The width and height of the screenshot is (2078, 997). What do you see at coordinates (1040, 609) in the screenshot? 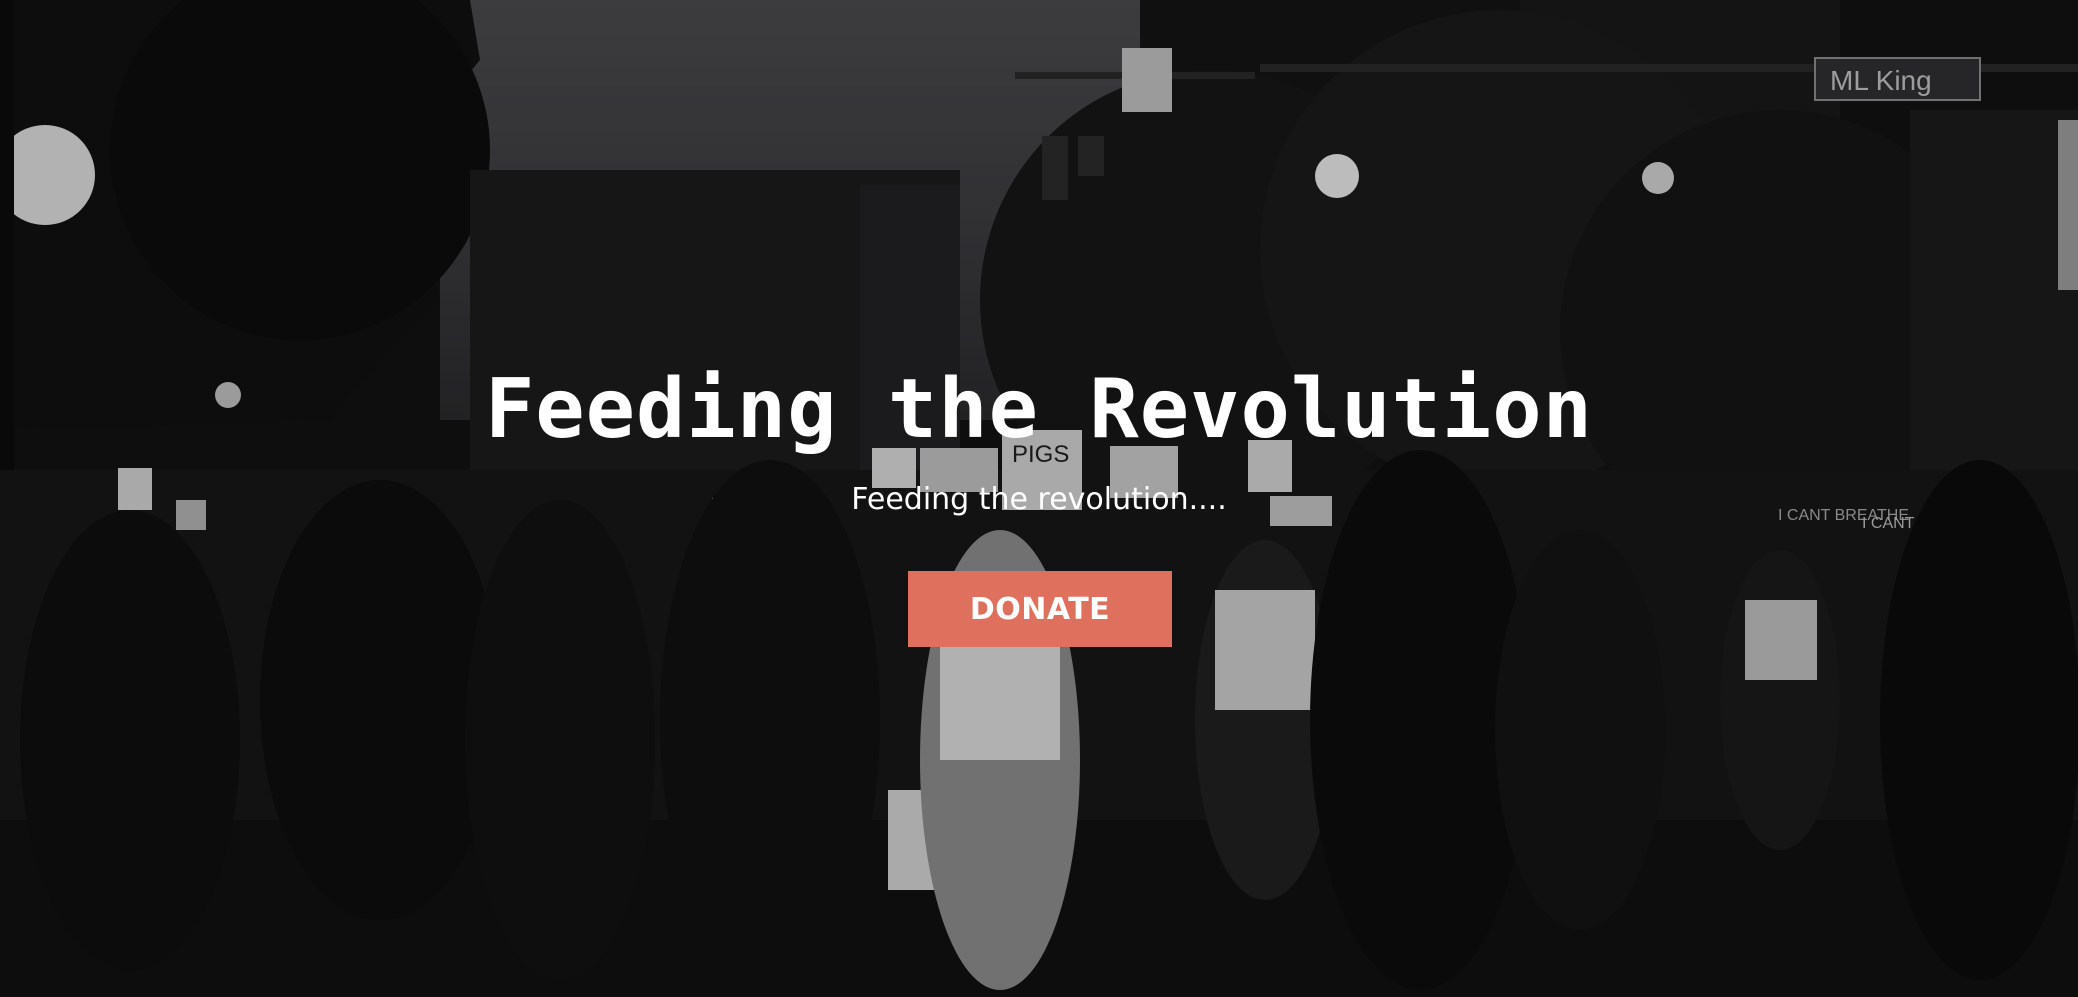
I see `donate-button: DONATE` at bounding box center [1040, 609].